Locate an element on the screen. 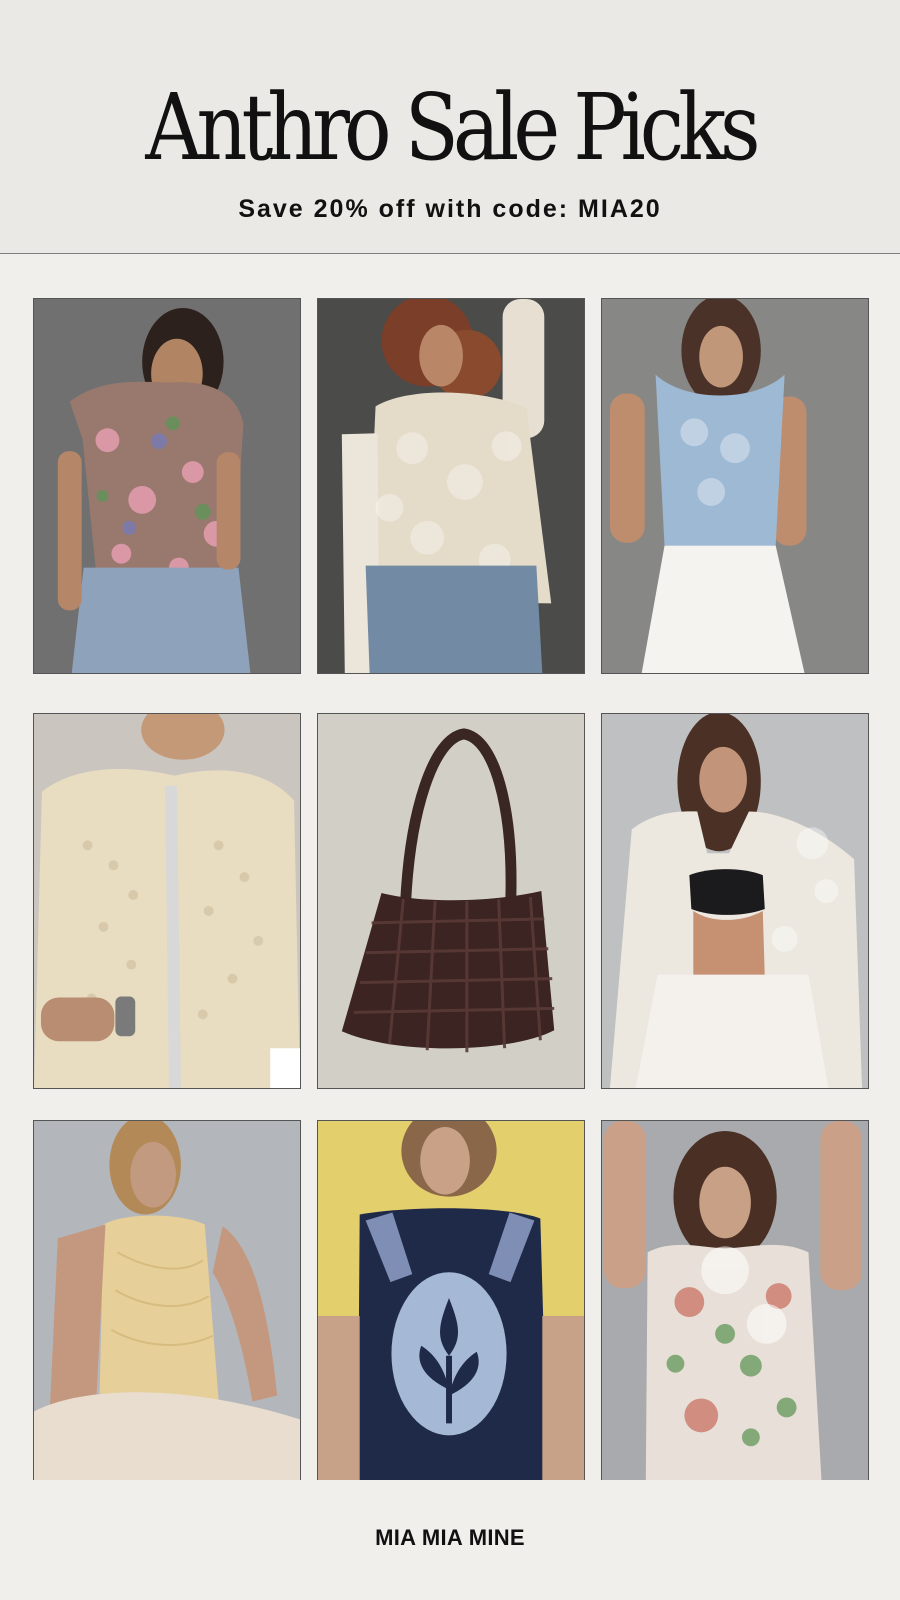  product-card-mesh-jacket is located at coordinates (167, 901).